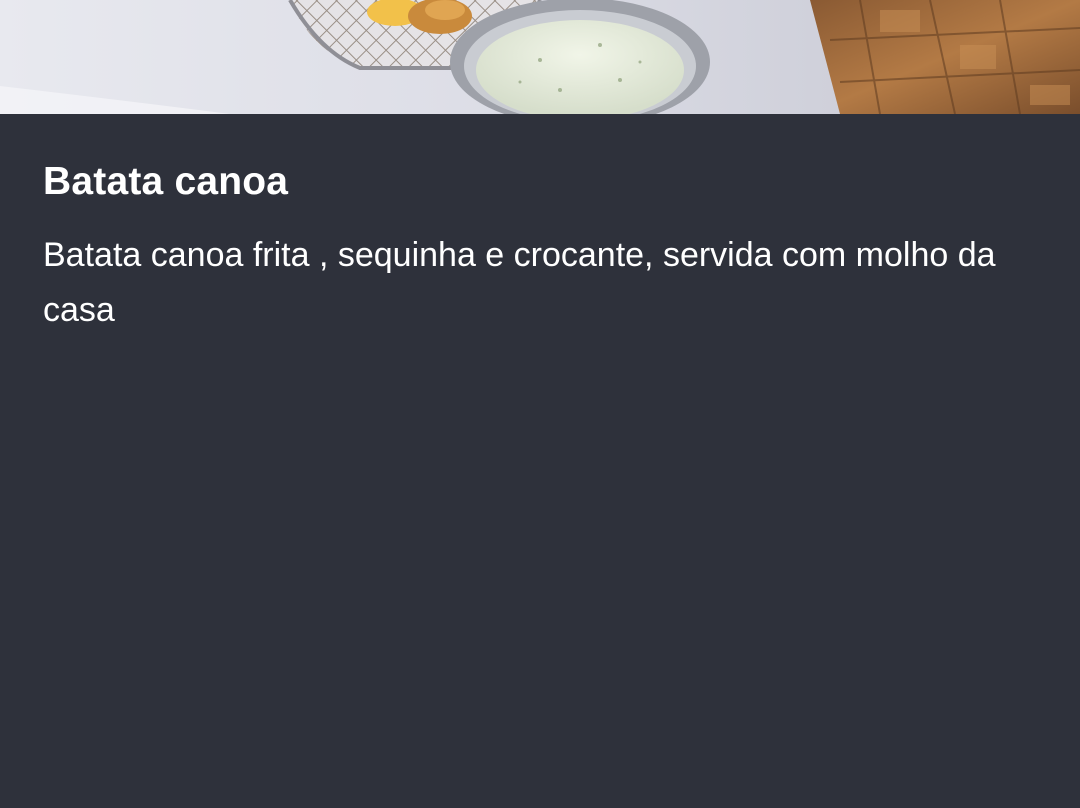 The height and width of the screenshot is (808, 1080). Describe the element at coordinates (166, 181) in the screenshot. I see `product-title: Batata canoa` at that location.